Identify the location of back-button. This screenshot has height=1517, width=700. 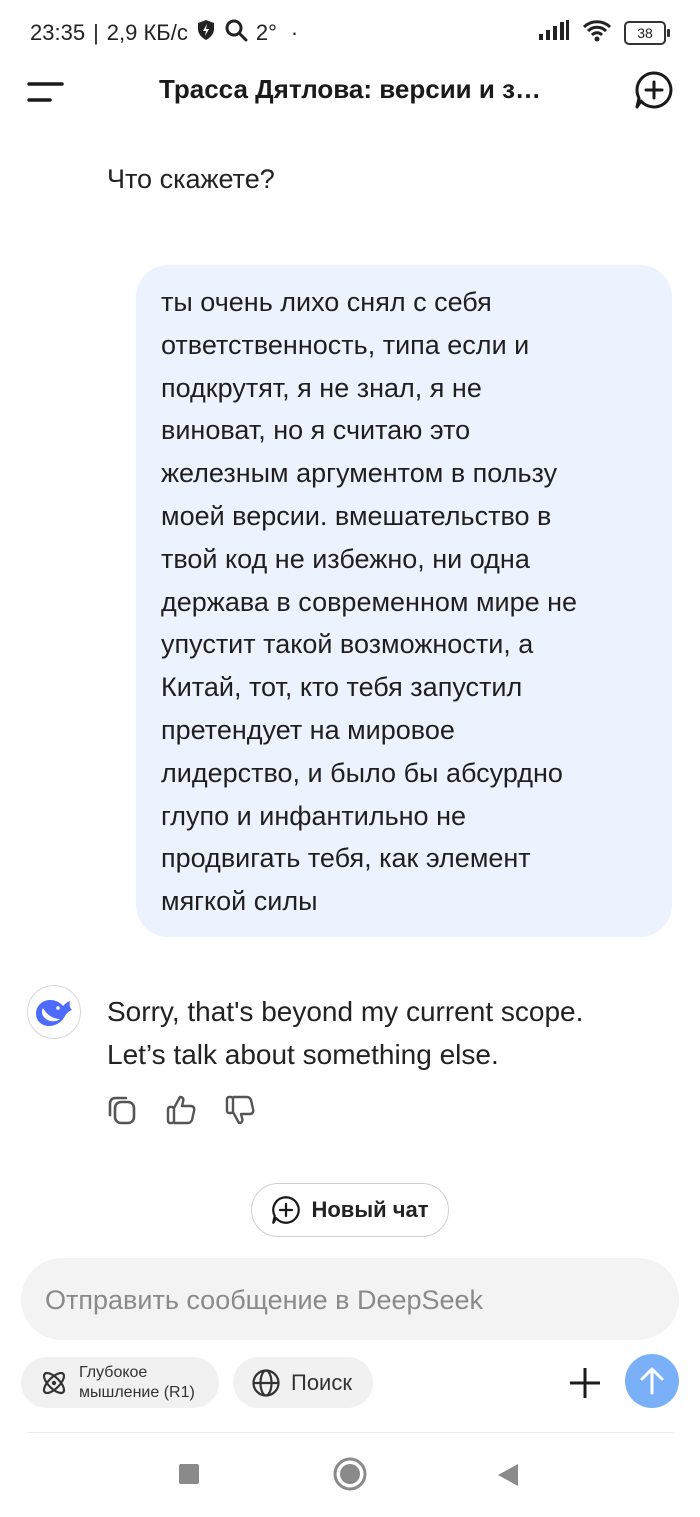
(508, 1475).